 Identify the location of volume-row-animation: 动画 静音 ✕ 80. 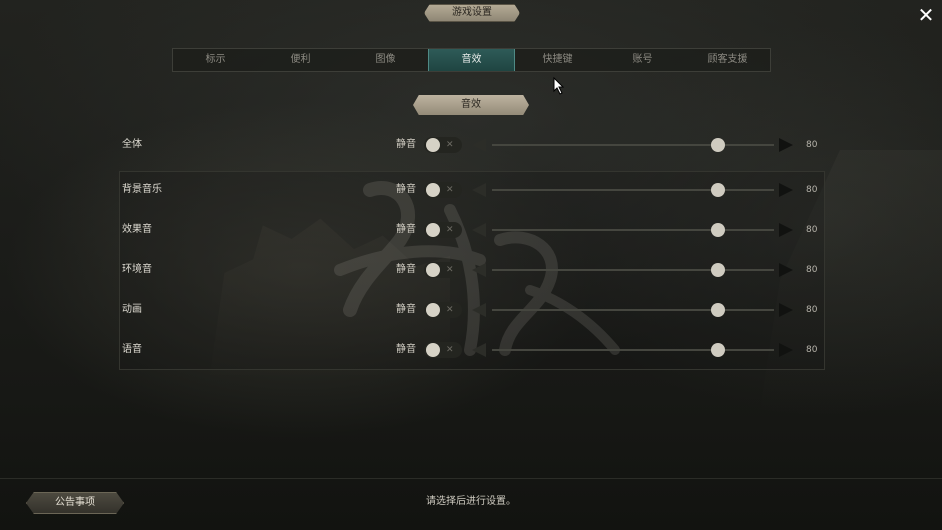
(471, 310).